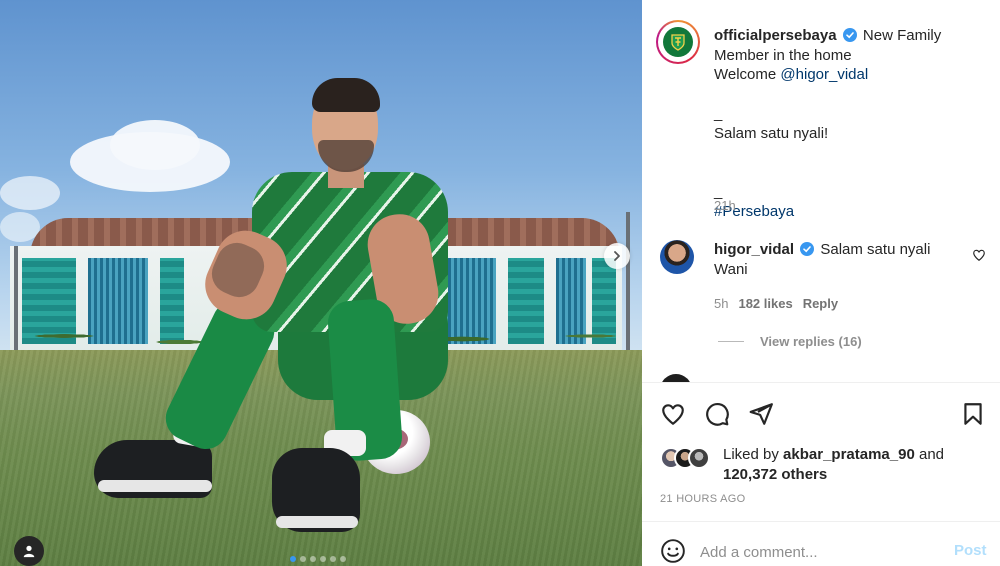  Describe the element at coordinates (970, 550) in the screenshot. I see `post-comment-button: Post` at that location.